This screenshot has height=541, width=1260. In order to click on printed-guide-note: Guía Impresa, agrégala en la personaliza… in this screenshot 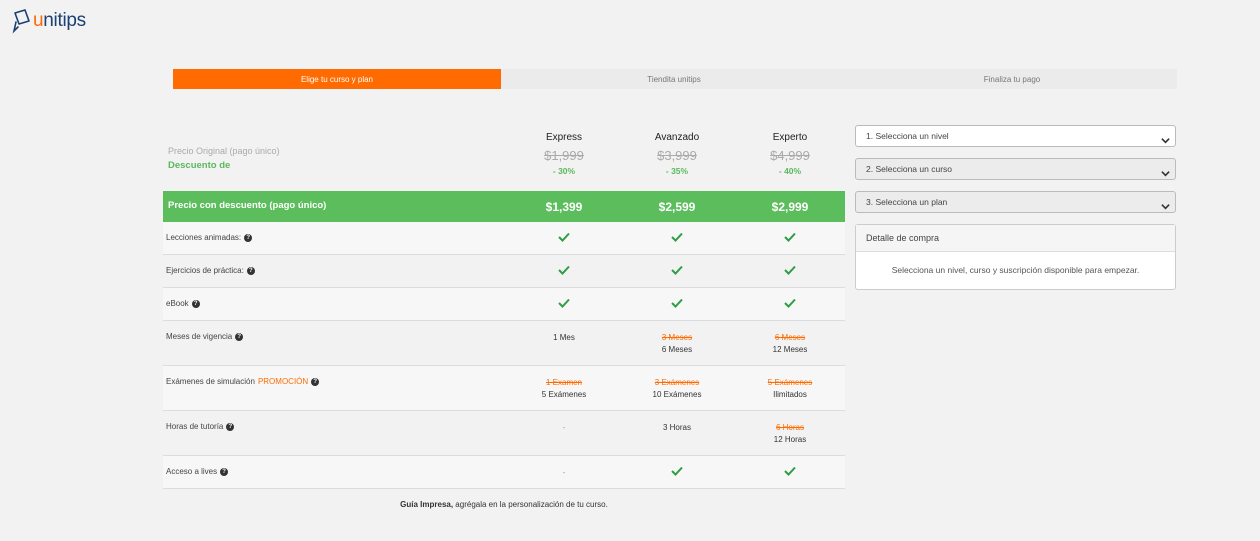, I will do `click(504, 504)`.